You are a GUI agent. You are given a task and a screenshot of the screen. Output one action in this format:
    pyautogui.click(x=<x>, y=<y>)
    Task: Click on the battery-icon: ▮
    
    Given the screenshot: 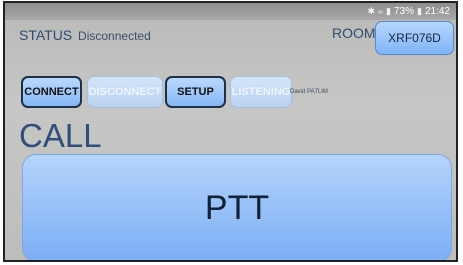 What is the action you would take?
    pyautogui.click(x=419, y=11)
    